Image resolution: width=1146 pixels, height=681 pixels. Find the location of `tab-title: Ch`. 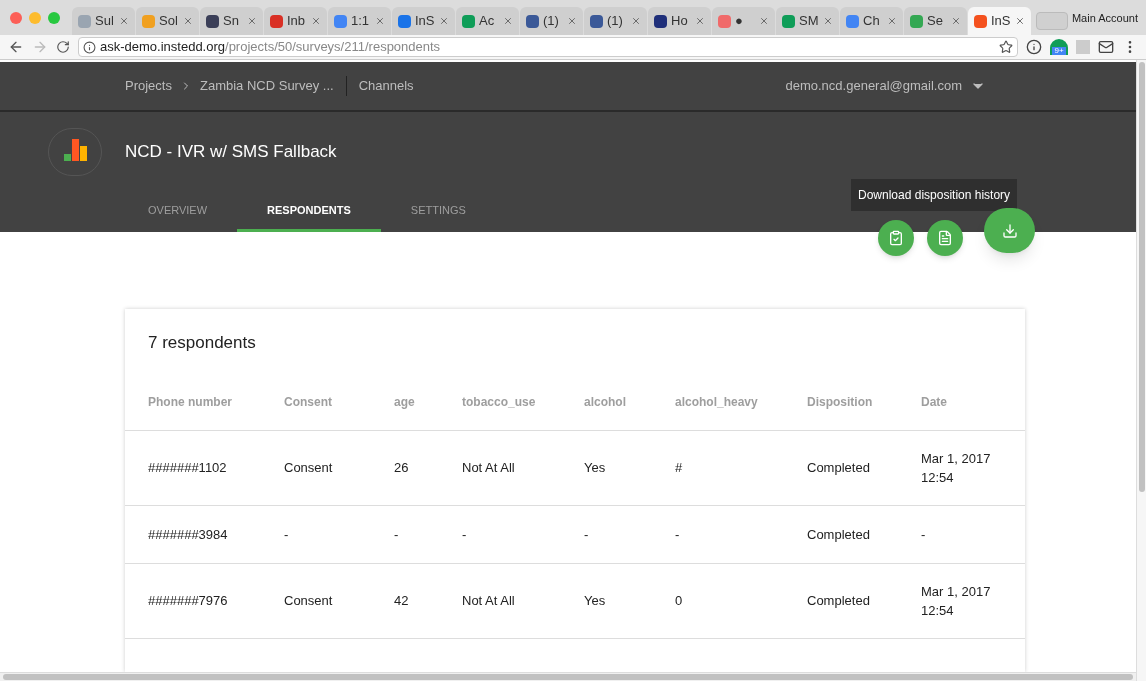

tab-title: Ch is located at coordinates (871, 21).